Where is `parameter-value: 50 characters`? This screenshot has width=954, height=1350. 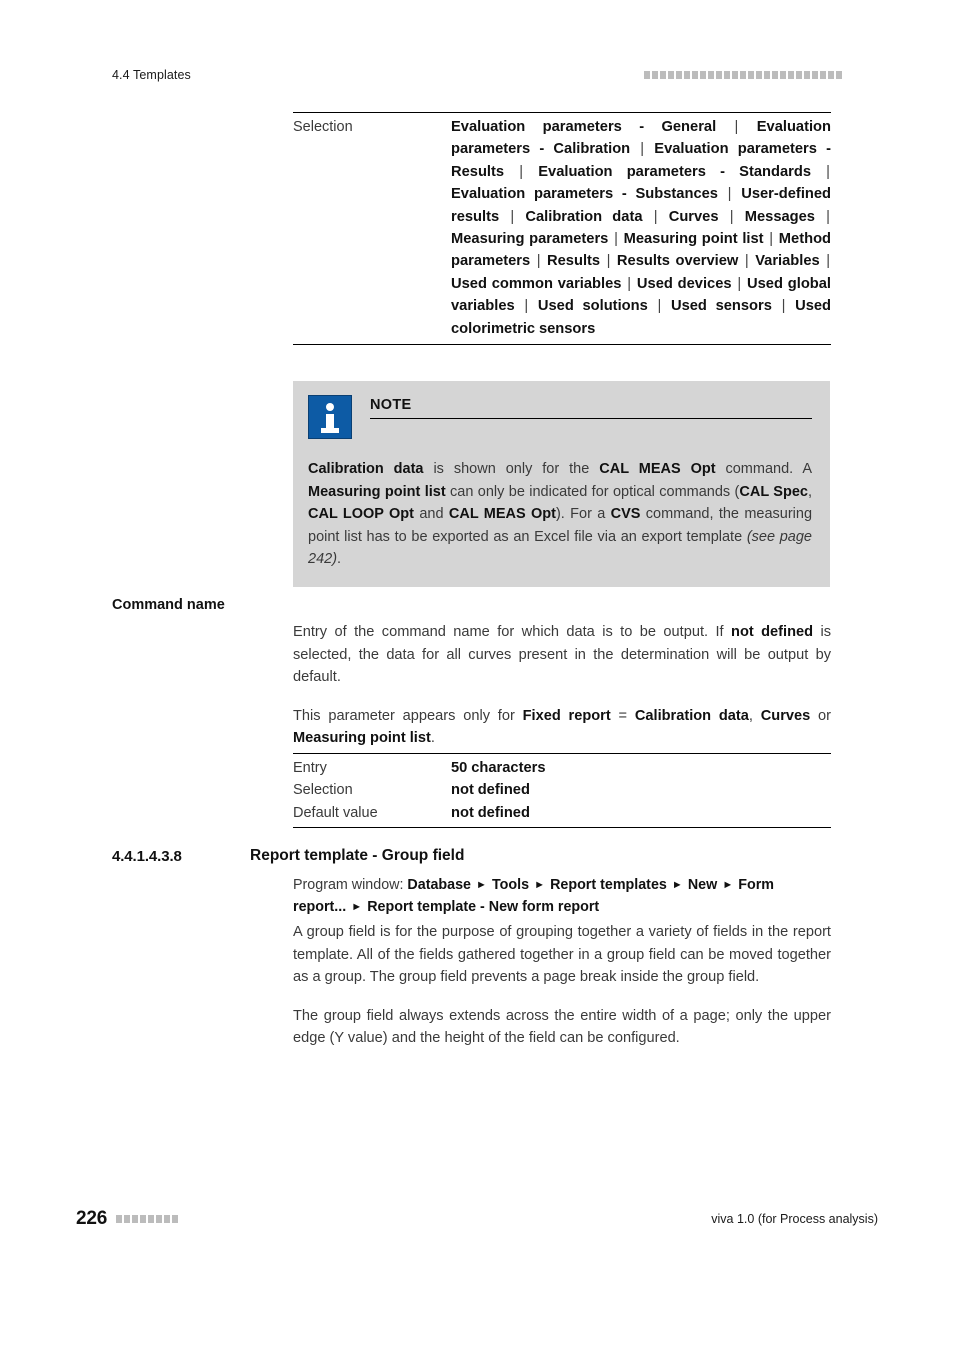 parameter-value: 50 characters is located at coordinates (498, 768).